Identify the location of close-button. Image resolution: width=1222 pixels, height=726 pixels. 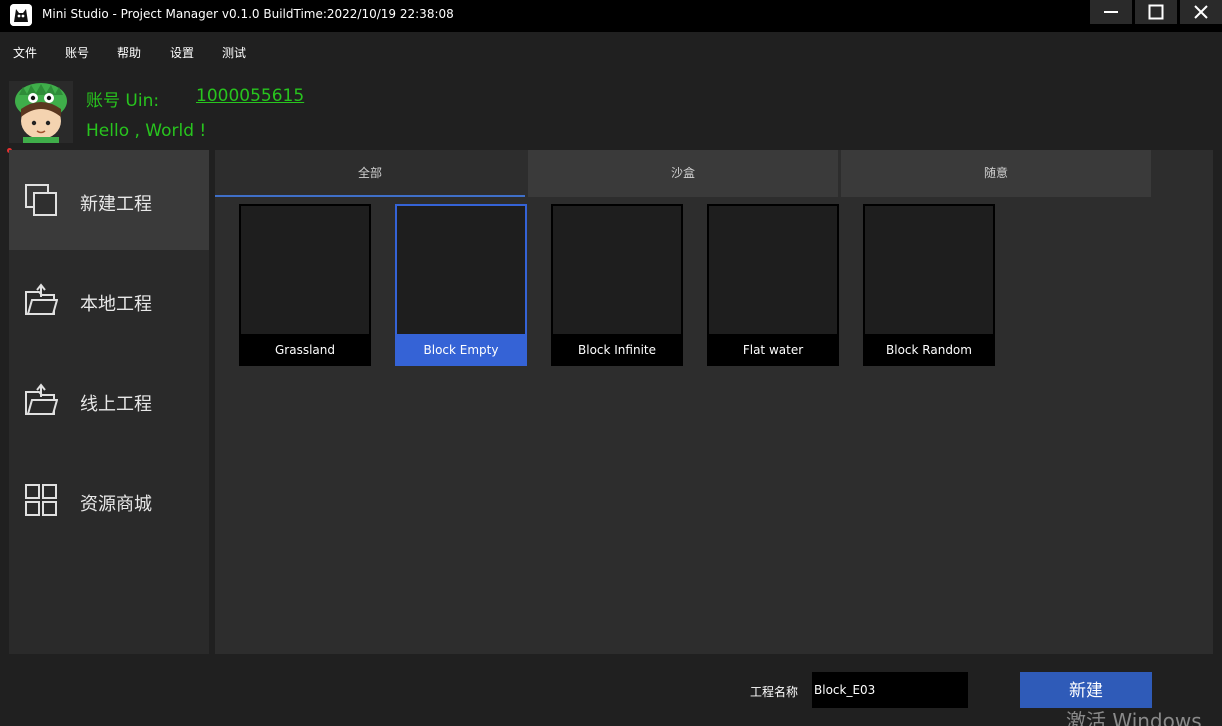
(1201, 12).